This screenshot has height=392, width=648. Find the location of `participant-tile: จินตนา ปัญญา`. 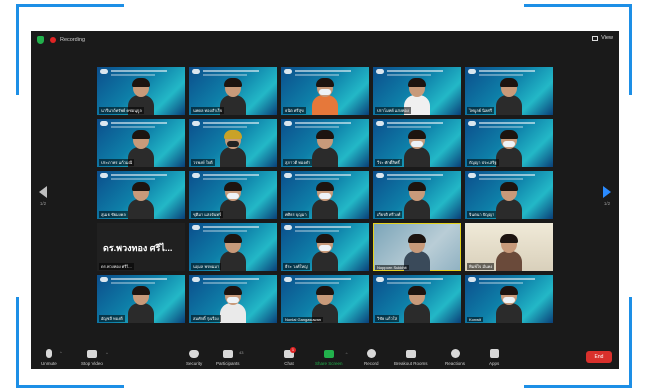

participant-tile: จินตนา ปัญญา is located at coordinates (509, 195).